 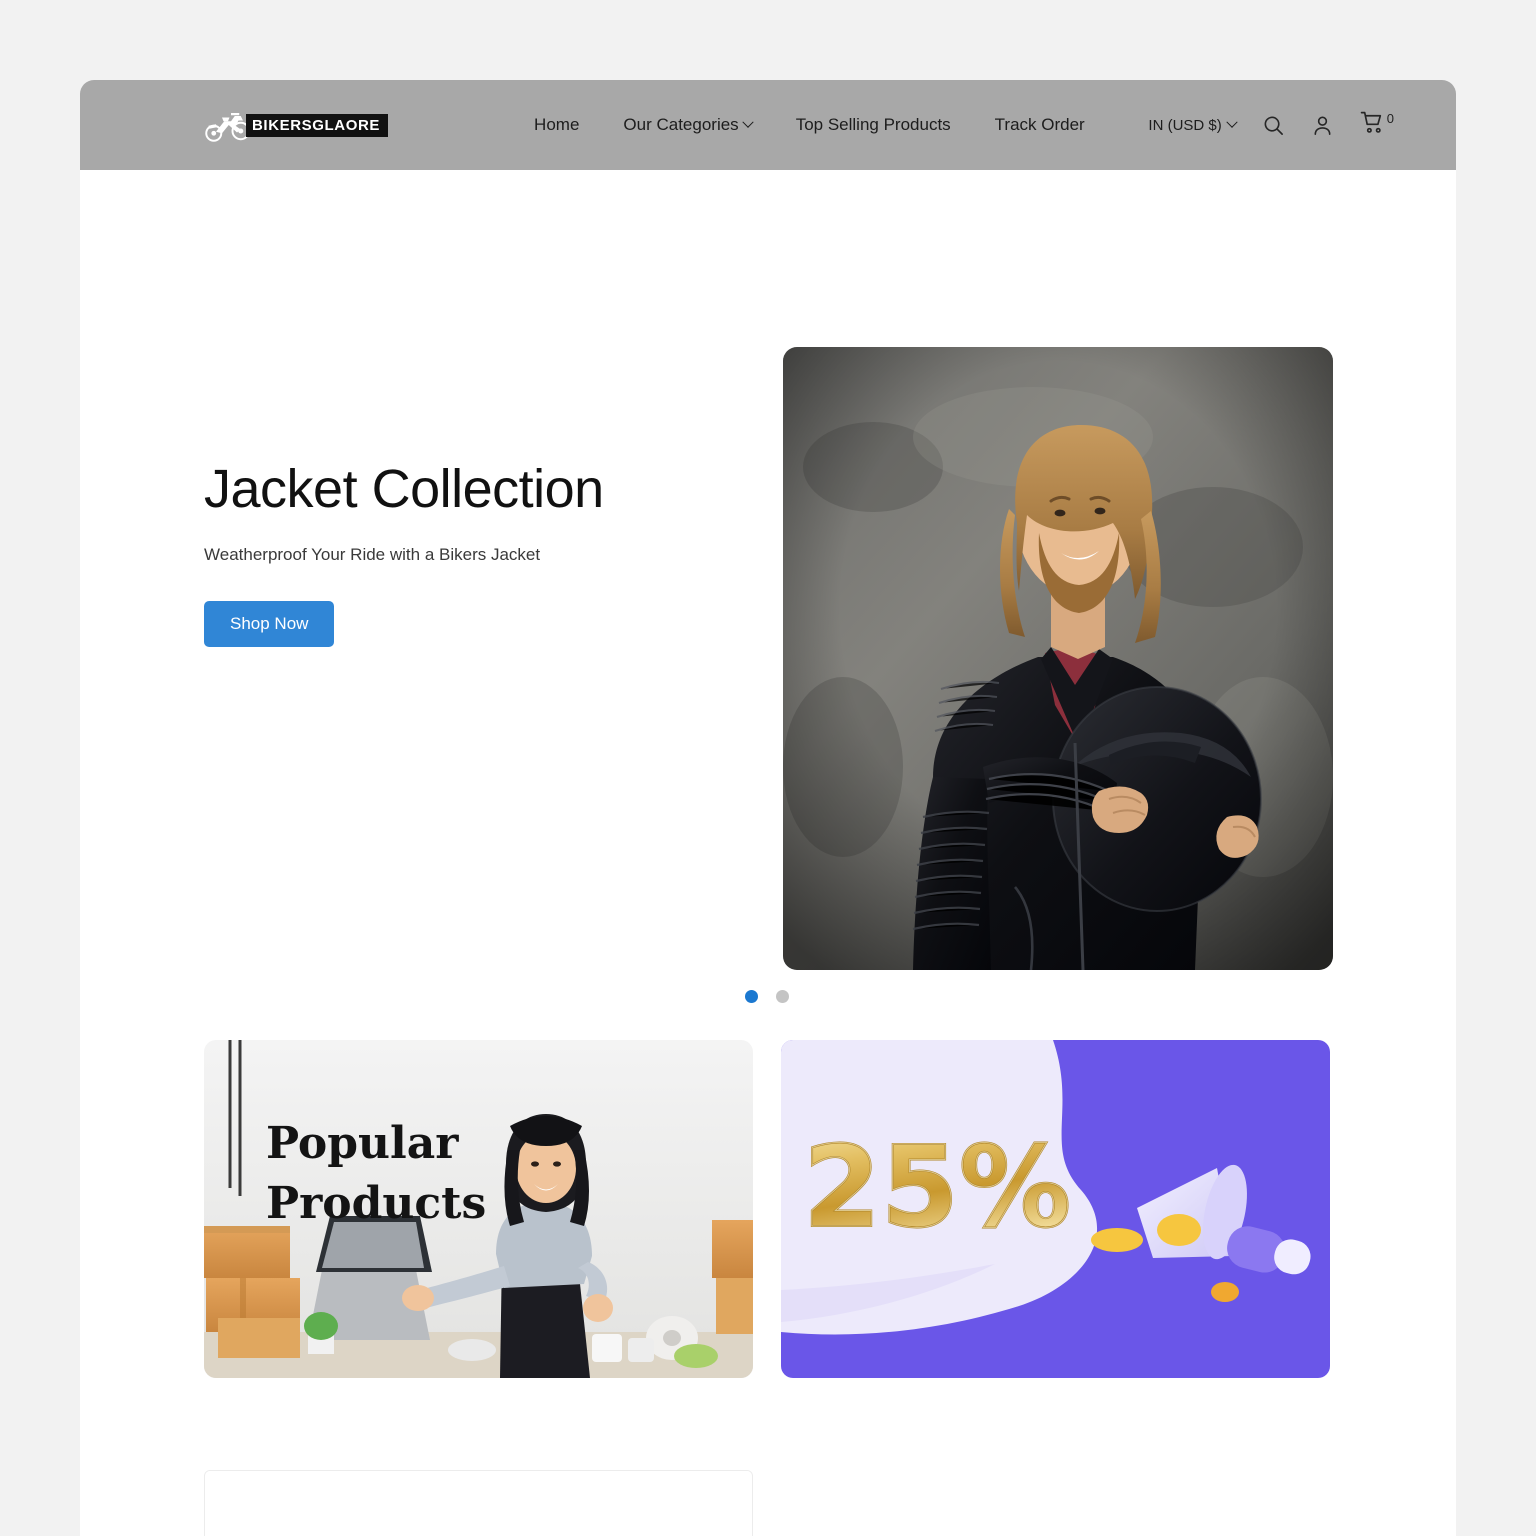 What do you see at coordinates (376, 1203) in the screenshot?
I see `svg-text: Products` at bounding box center [376, 1203].